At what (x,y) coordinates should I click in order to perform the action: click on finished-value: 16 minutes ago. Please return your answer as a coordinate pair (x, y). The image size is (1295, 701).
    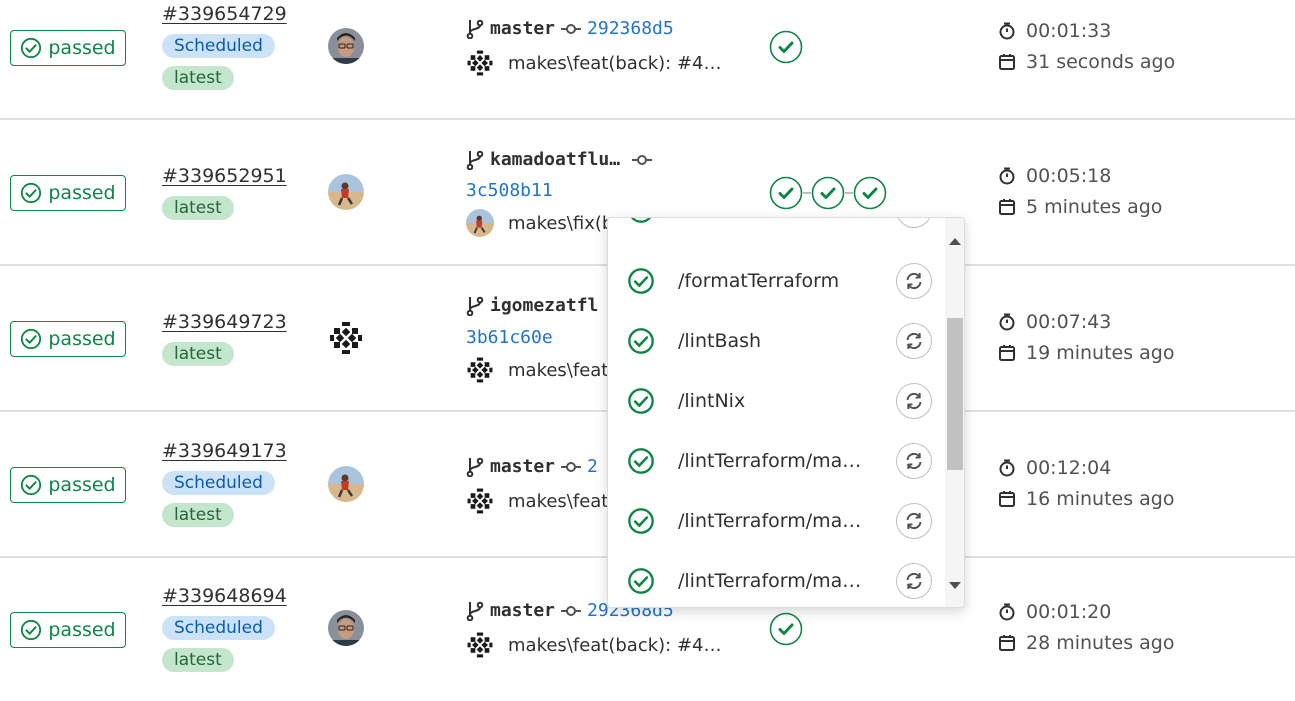
    Looking at the image, I should click on (1100, 499).